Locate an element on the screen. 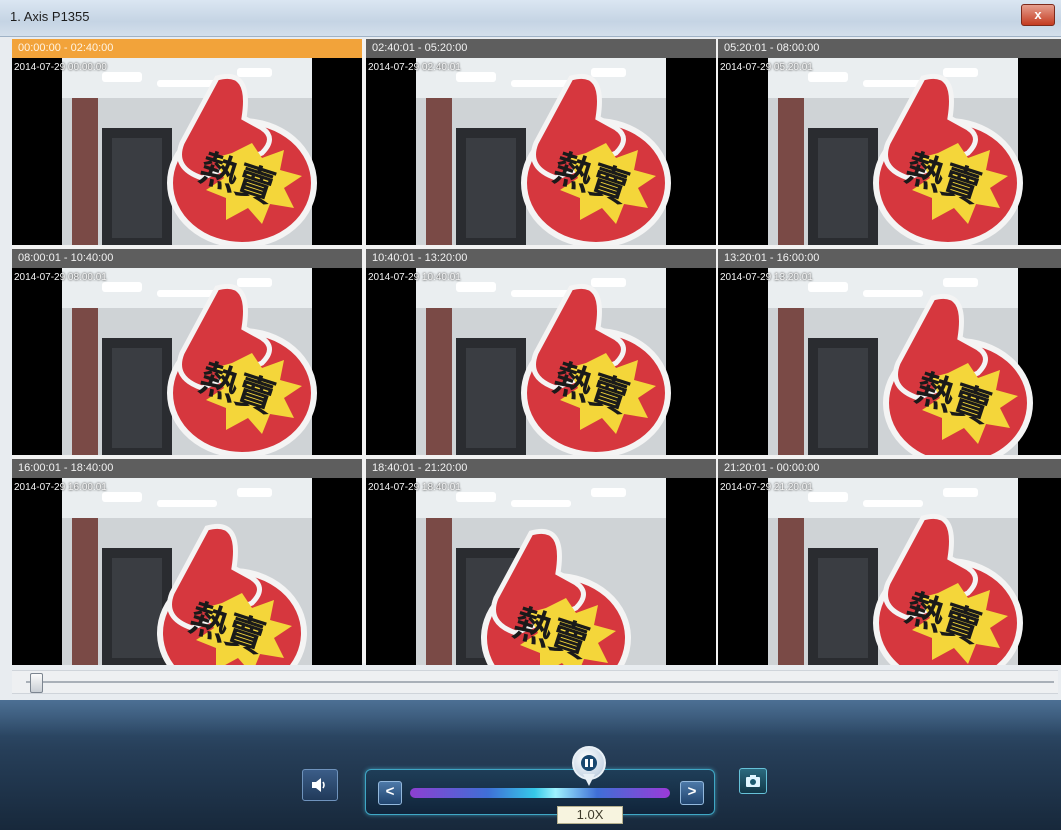  thumbnail-tile: 16:00:01 - 18:40:00 2014-07-29 16:00:01 熱賣 is located at coordinates (187, 562).